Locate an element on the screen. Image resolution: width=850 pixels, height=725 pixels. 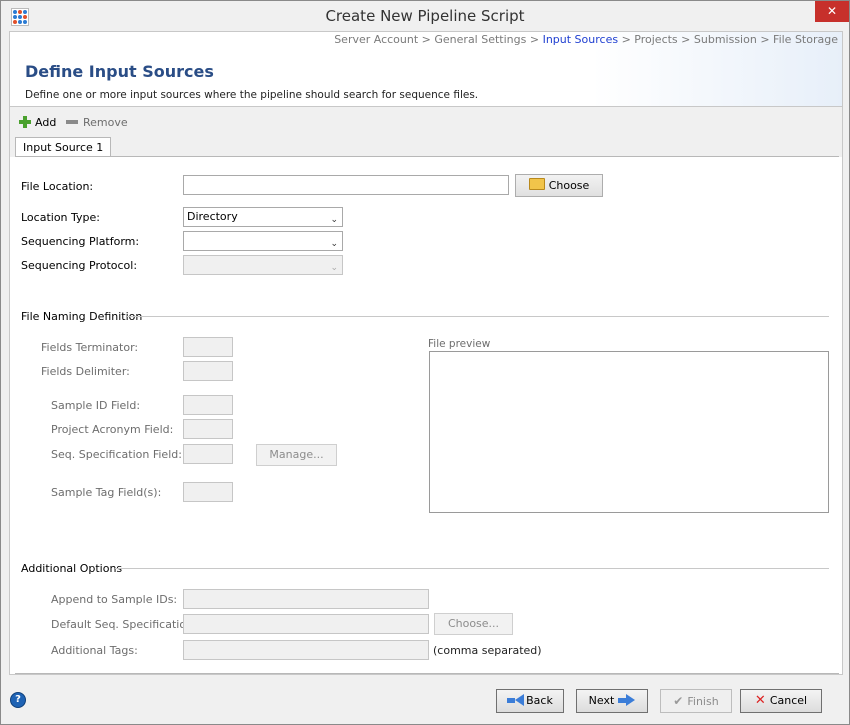
back-label: Back is located at coordinates (539, 700).